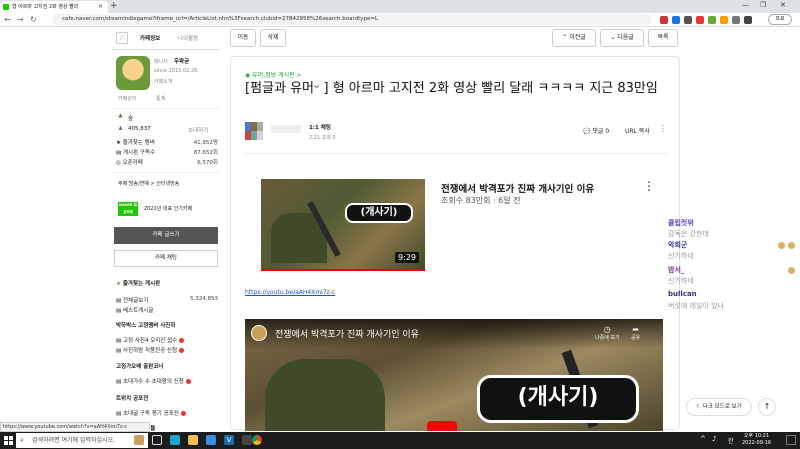 Image resolution: width=800 pixels, height=449 pixels. I want to click on windows-start-icon, so click(8, 440).